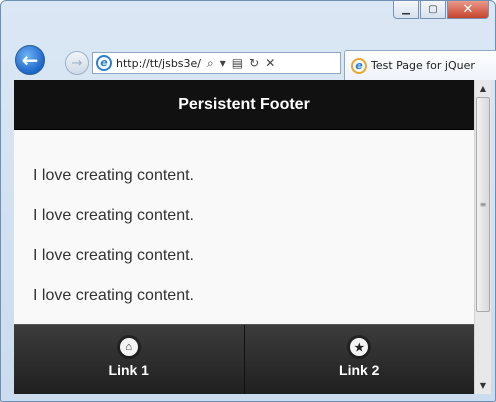  I want to click on compat-icon: ▤, so click(237, 63).